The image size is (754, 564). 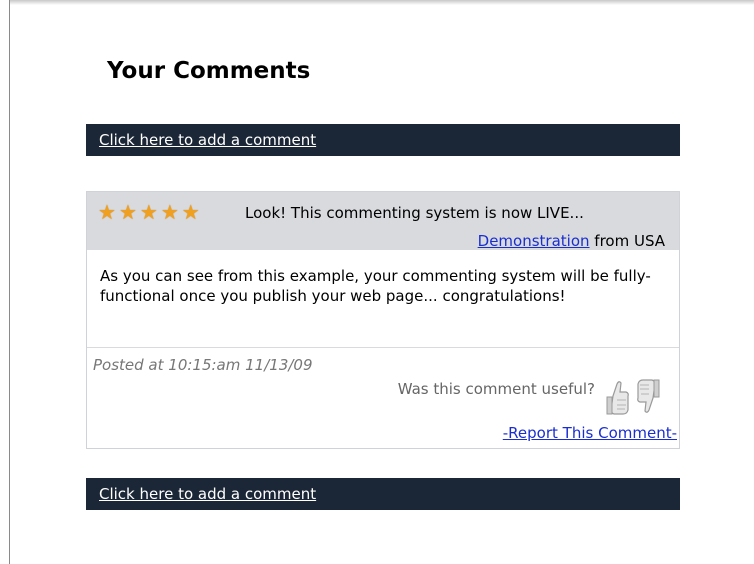 What do you see at coordinates (648, 397) in the screenshot?
I see `thumbs-down-icon` at bounding box center [648, 397].